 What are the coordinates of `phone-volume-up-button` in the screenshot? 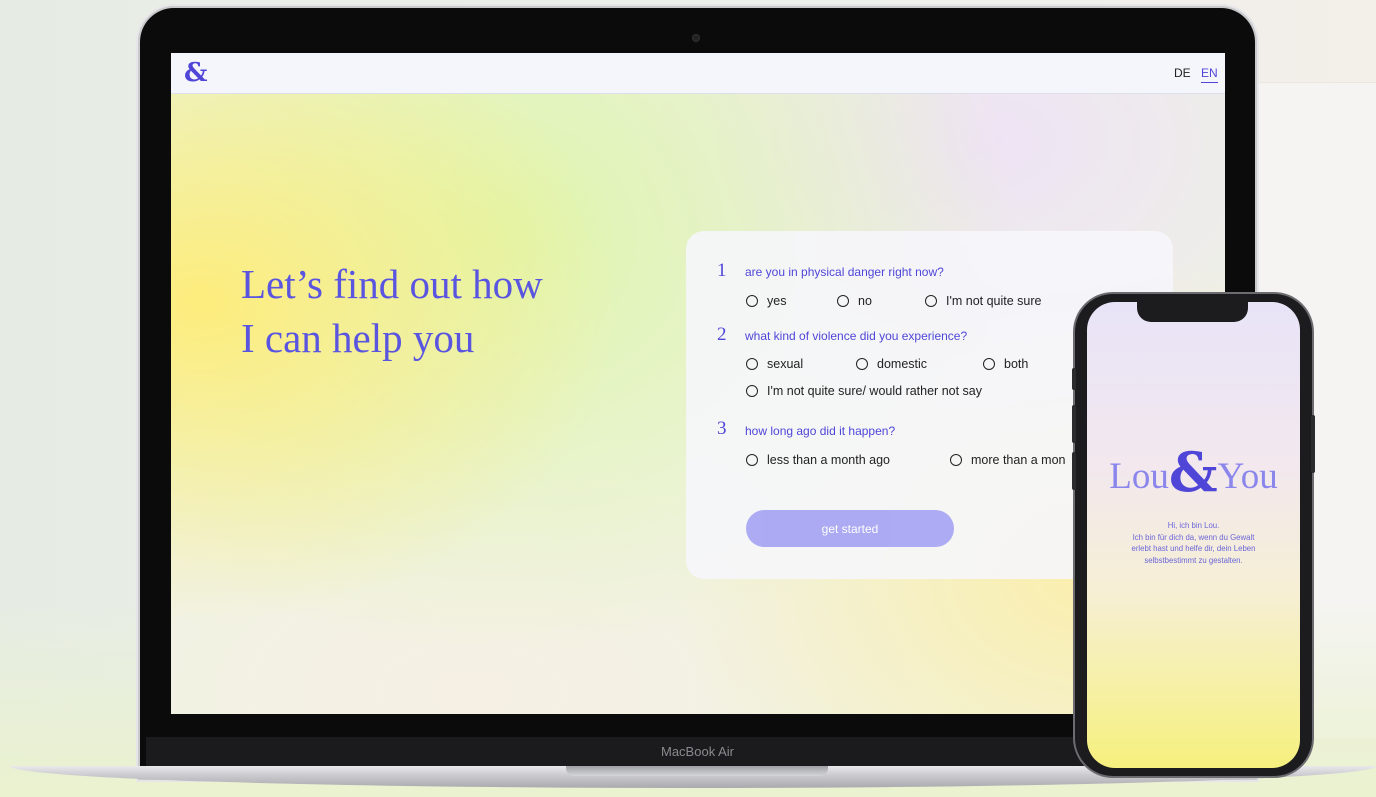 It's located at (1074, 424).